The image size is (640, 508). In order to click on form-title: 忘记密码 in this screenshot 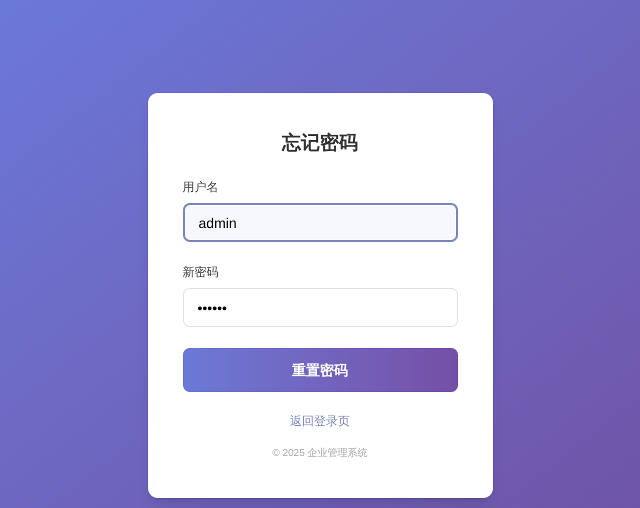, I will do `click(320, 143)`.